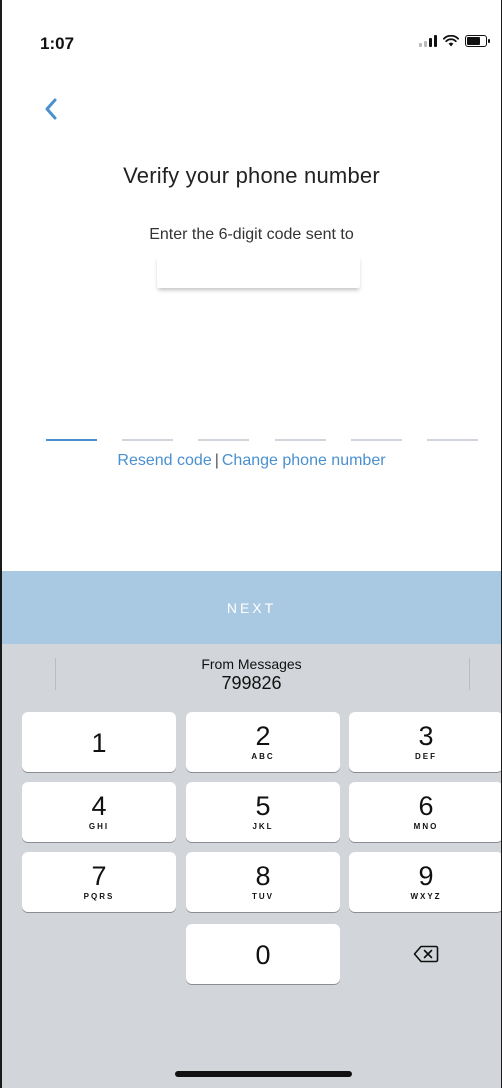 The image size is (502, 1088). Describe the element at coordinates (57, 43) in the screenshot. I see `status-time: 1:07` at that location.